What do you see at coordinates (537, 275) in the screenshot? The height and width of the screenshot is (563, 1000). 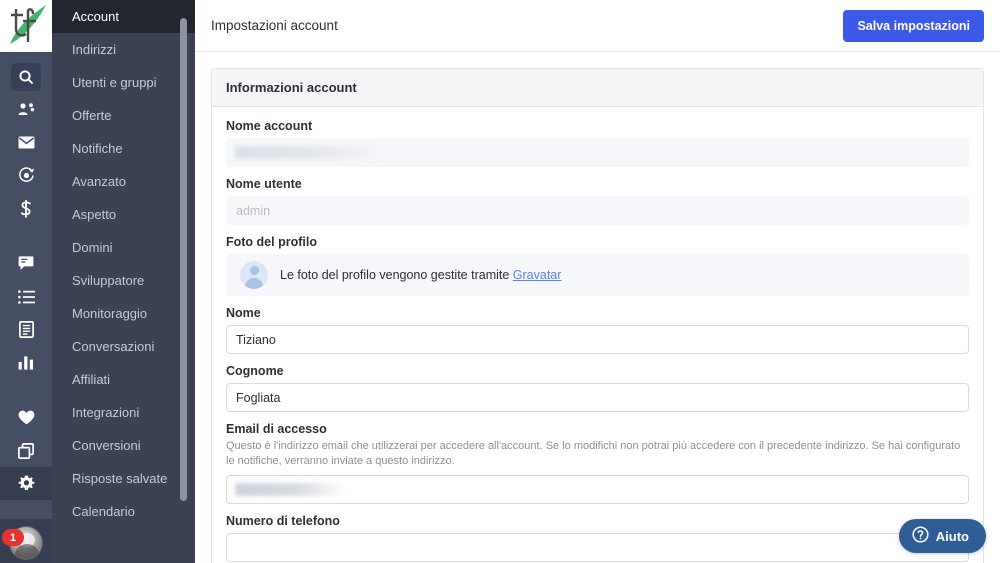 I see `gravatar-link: Gravatar` at bounding box center [537, 275].